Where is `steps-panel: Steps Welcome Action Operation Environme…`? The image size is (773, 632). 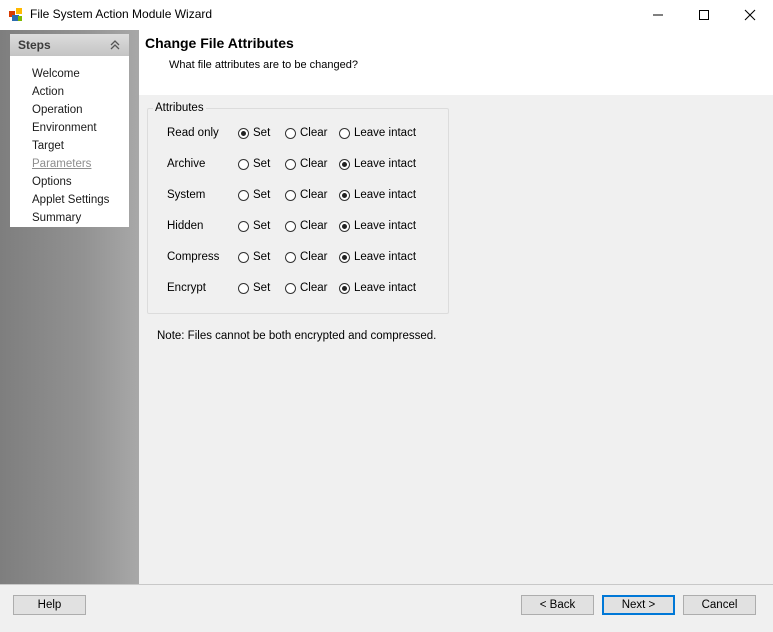 steps-panel: Steps Welcome Action Operation Environme… is located at coordinates (69, 130).